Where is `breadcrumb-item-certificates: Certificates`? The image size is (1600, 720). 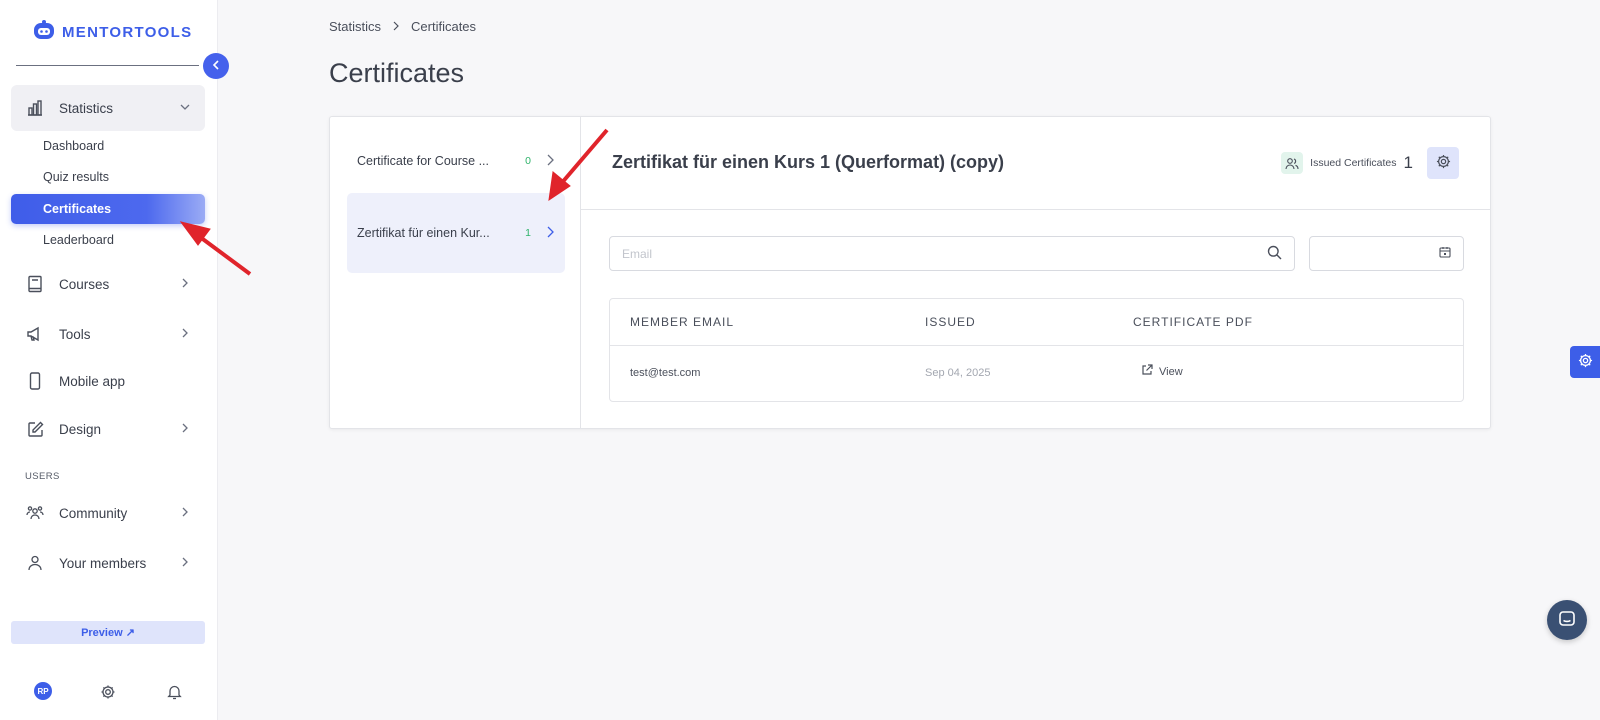 breadcrumb-item-certificates: Certificates is located at coordinates (444, 26).